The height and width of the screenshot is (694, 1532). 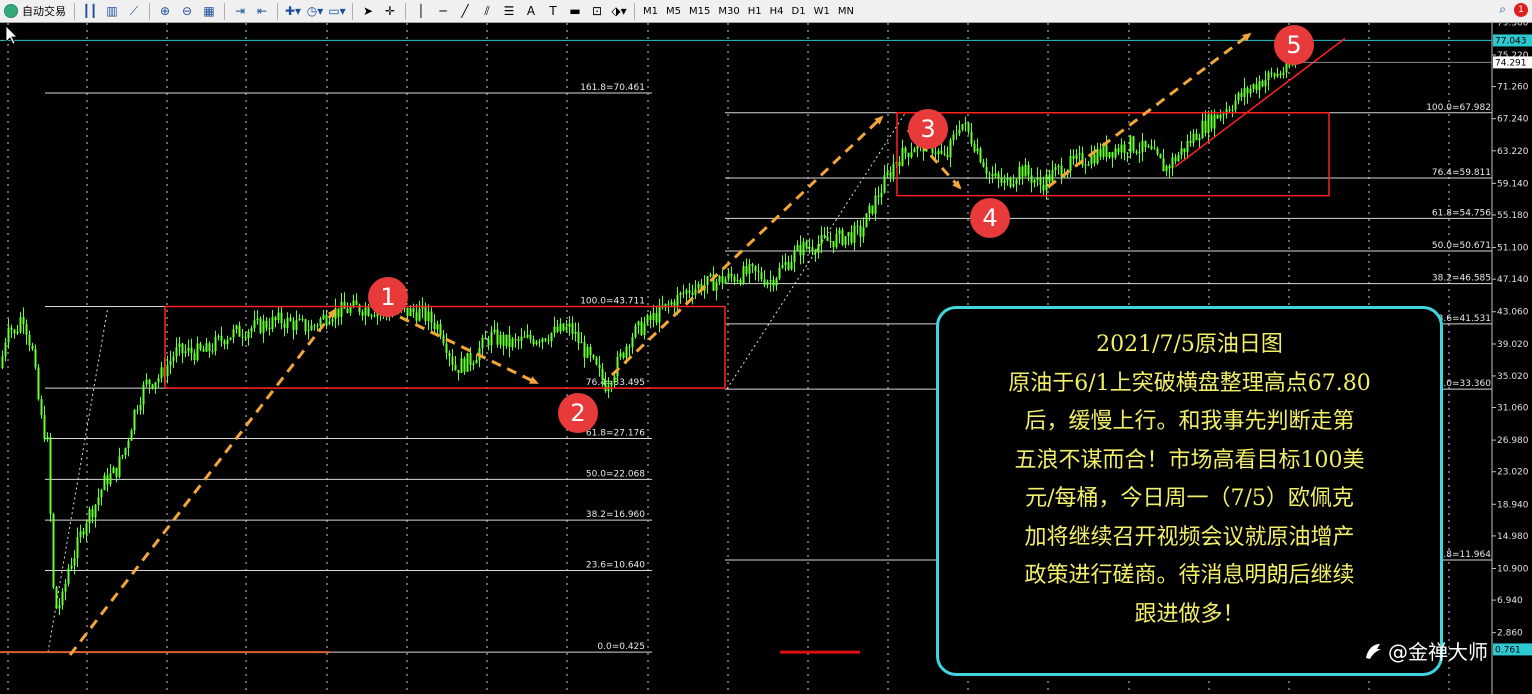 What do you see at coordinates (443, 11) in the screenshot?
I see `horizontal-line-icon: ─` at bounding box center [443, 11].